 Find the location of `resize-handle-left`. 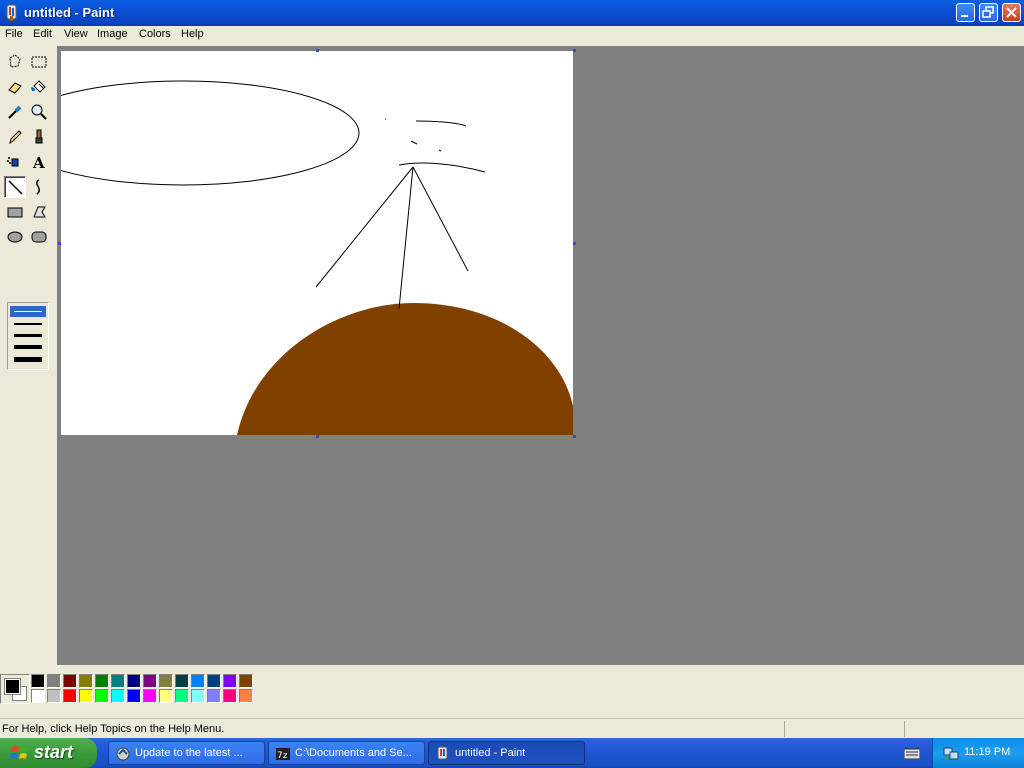

resize-handle-left is located at coordinates (59, 243).